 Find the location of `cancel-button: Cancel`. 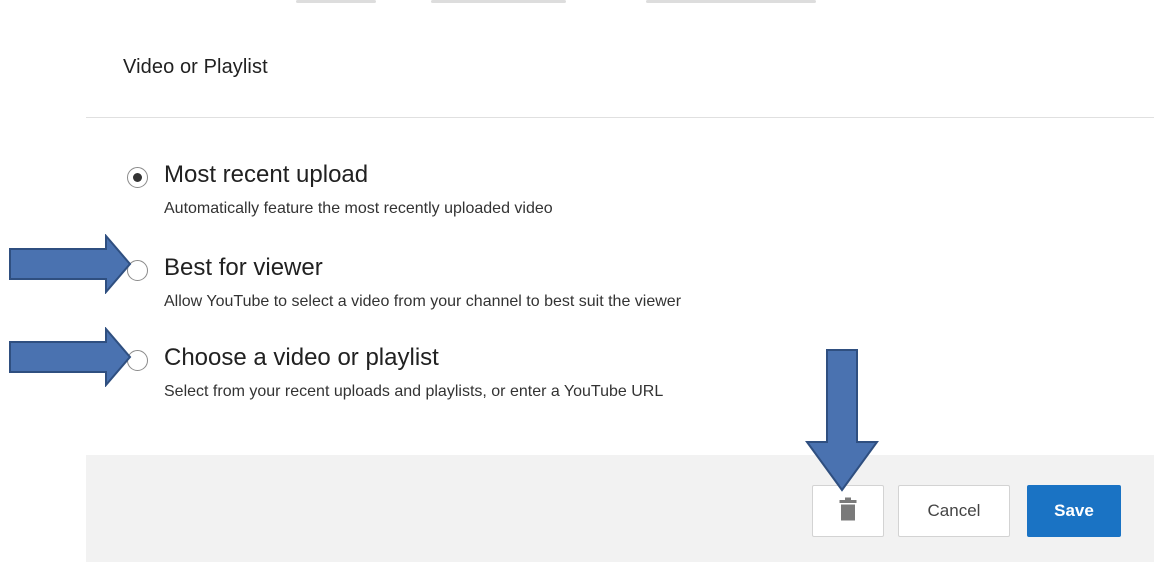

cancel-button: Cancel is located at coordinates (954, 511).